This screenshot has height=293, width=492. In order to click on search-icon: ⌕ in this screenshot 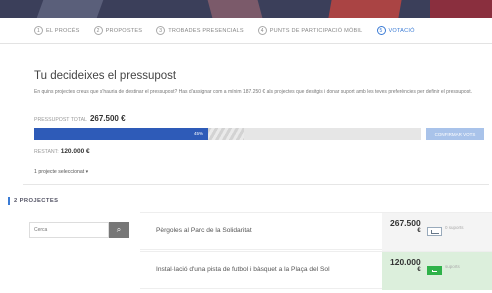, I will do `click(119, 229)`.